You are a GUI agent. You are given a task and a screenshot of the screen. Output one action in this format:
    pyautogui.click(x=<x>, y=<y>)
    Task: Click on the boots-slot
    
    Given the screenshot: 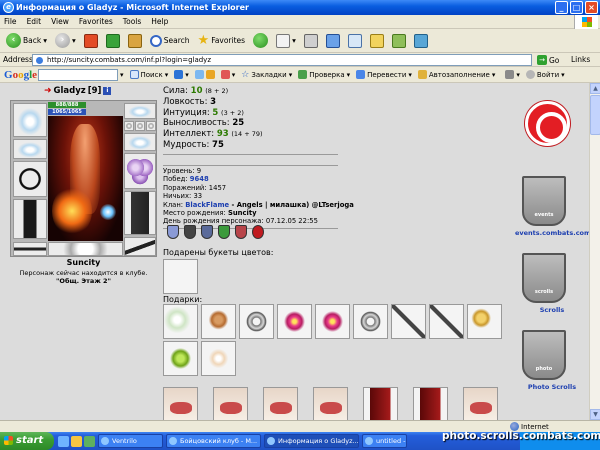 What is the action you would take?
    pyautogui.click(x=140, y=246)
    